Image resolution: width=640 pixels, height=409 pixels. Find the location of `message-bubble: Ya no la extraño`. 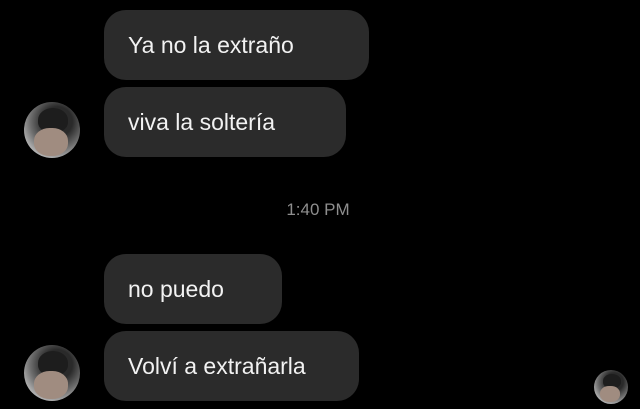

message-bubble: Ya no la extraño is located at coordinates (236, 45).